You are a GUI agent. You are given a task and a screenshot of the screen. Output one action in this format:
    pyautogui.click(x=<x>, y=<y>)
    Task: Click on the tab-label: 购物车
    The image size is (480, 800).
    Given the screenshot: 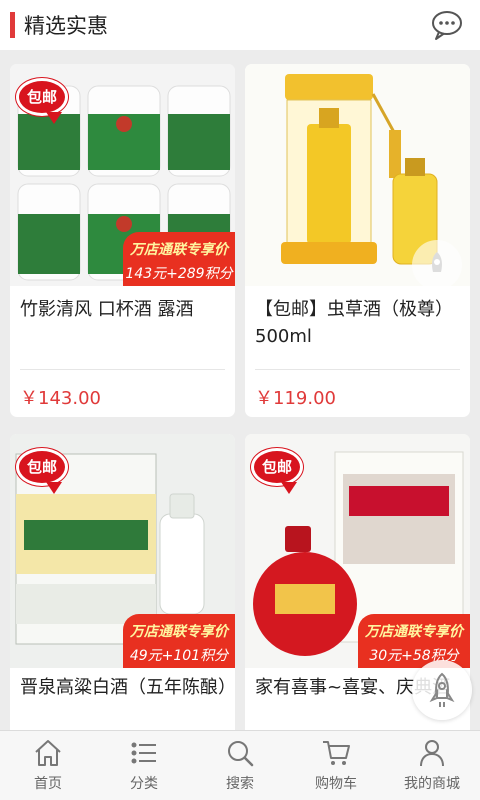 What is the action you would take?
    pyautogui.click(x=336, y=784)
    